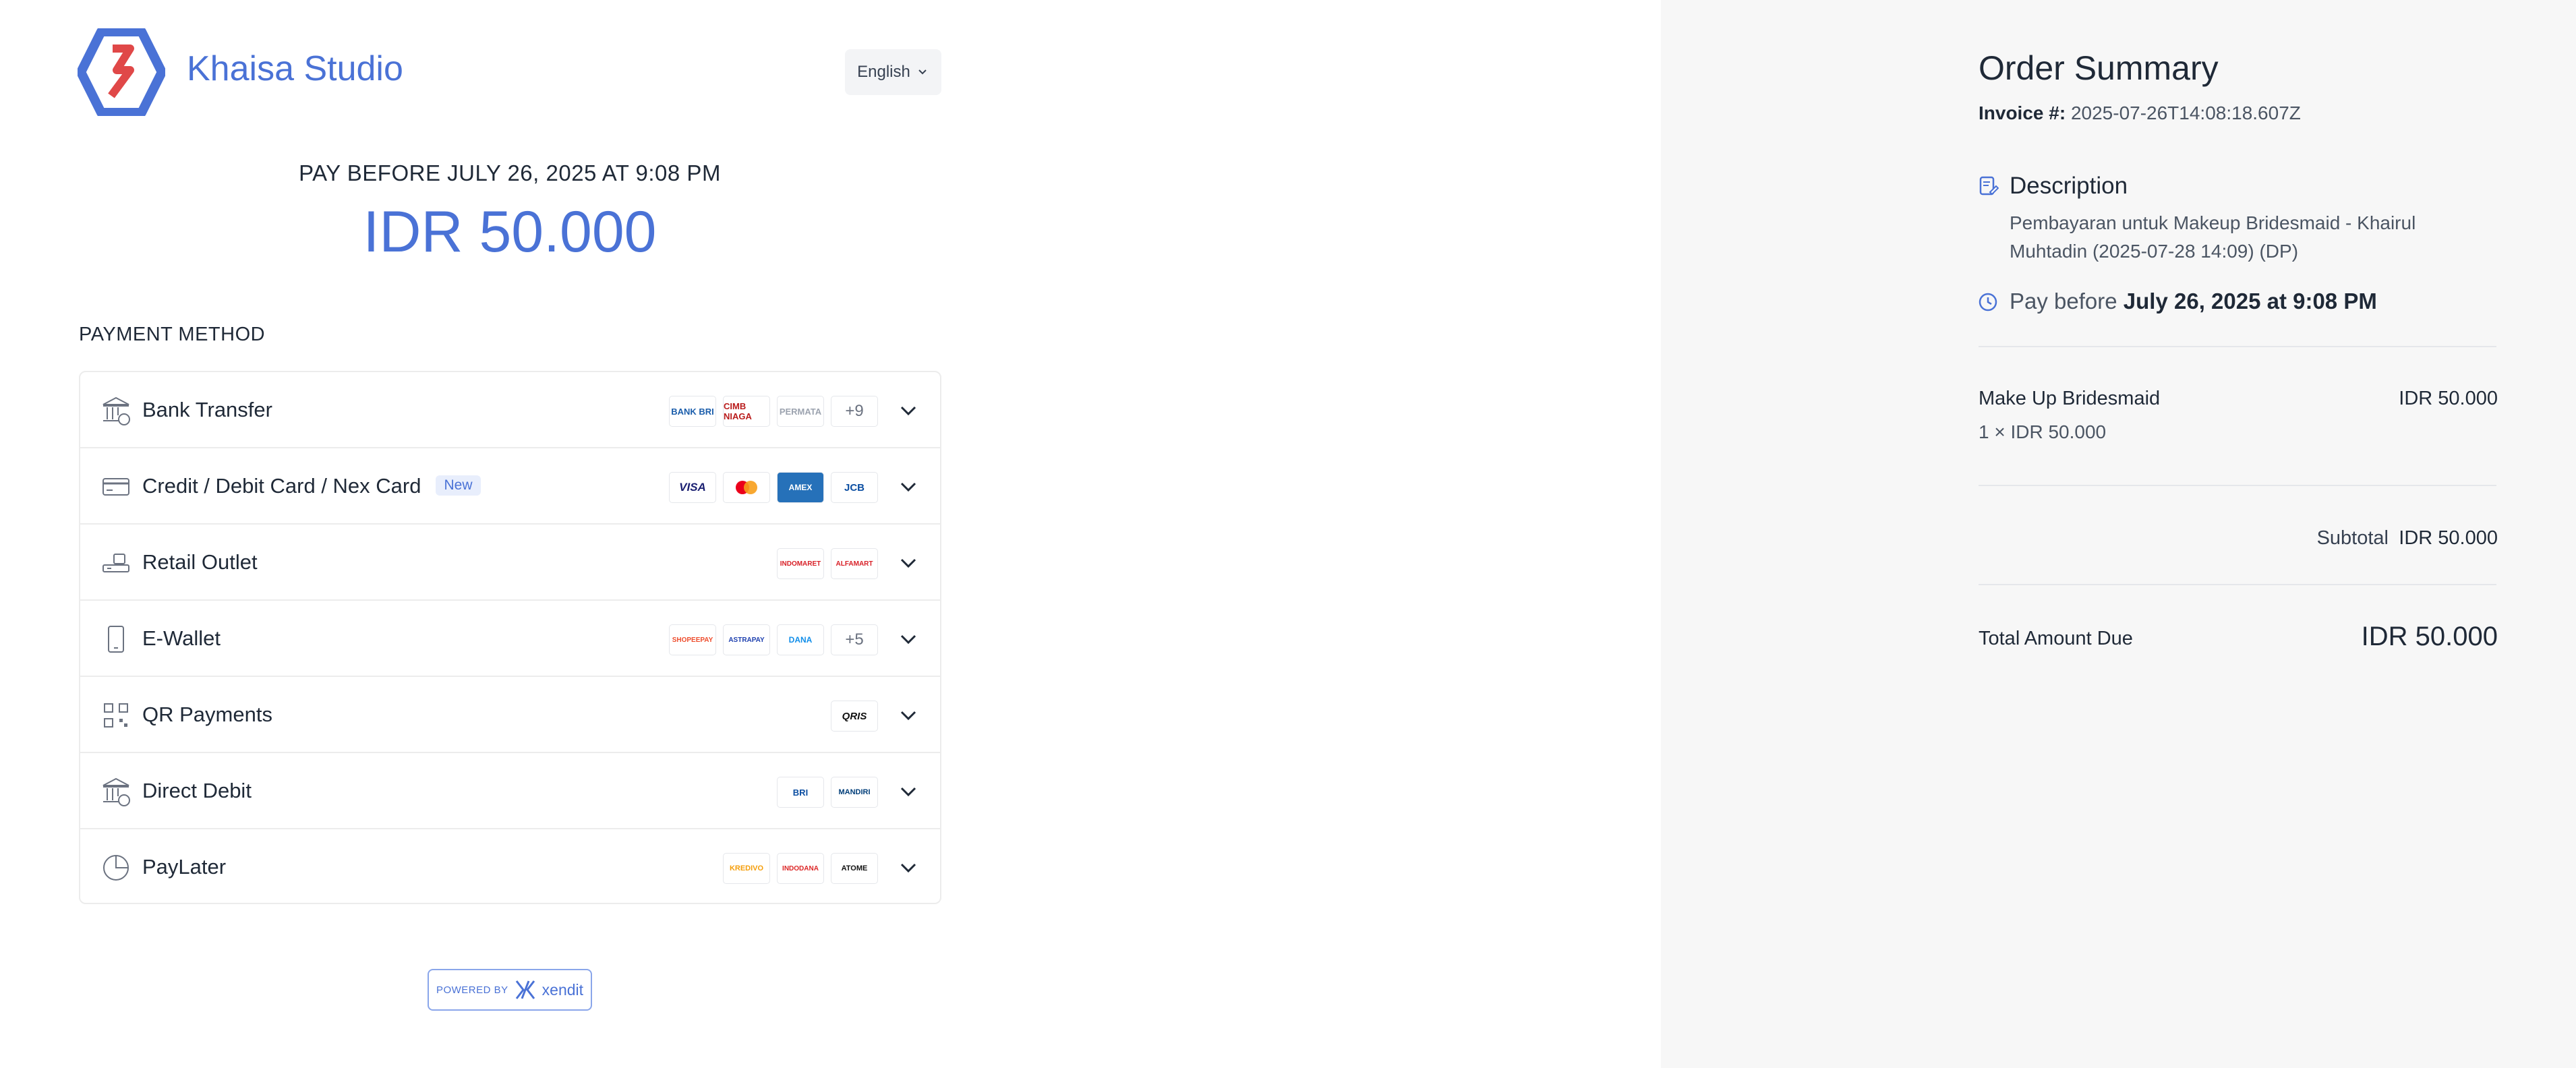 Image resolution: width=2576 pixels, height=1068 pixels. Describe the element at coordinates (116, 639) in the screenshot. I see `mobile-phone-icon` at that location.